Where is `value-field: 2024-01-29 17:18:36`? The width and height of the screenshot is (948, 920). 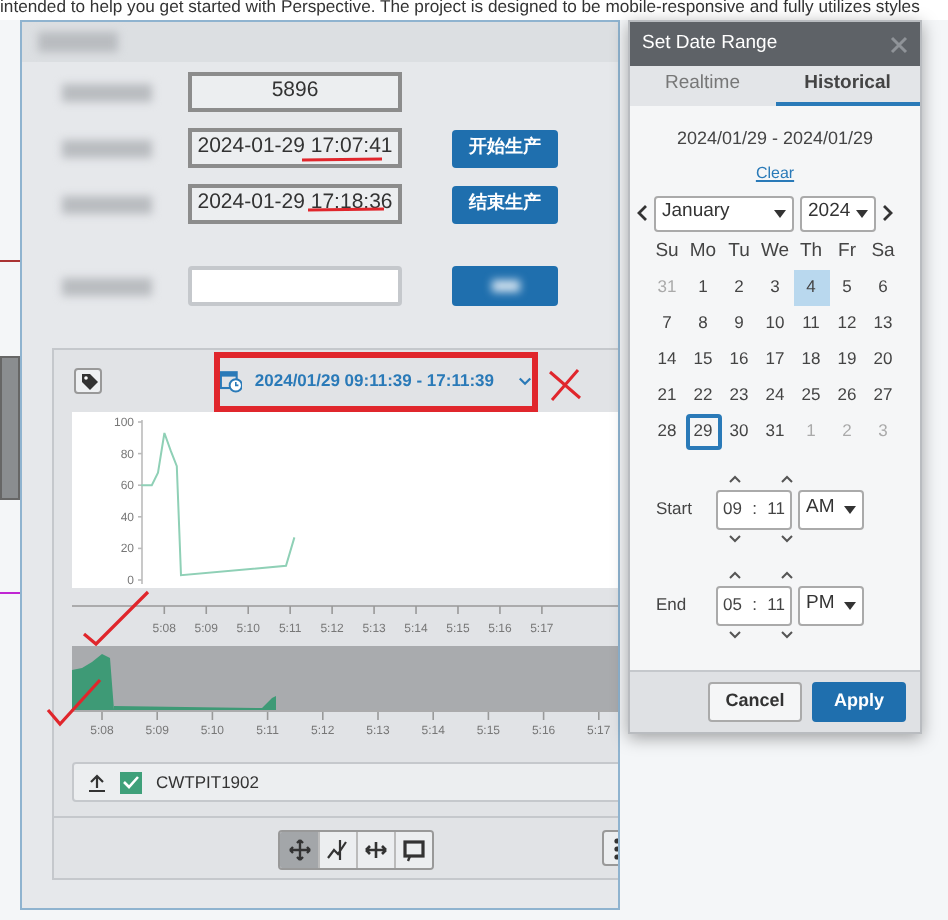
value-field: 2024-01-29 17:18:36 is located at coordinates (295, 204).